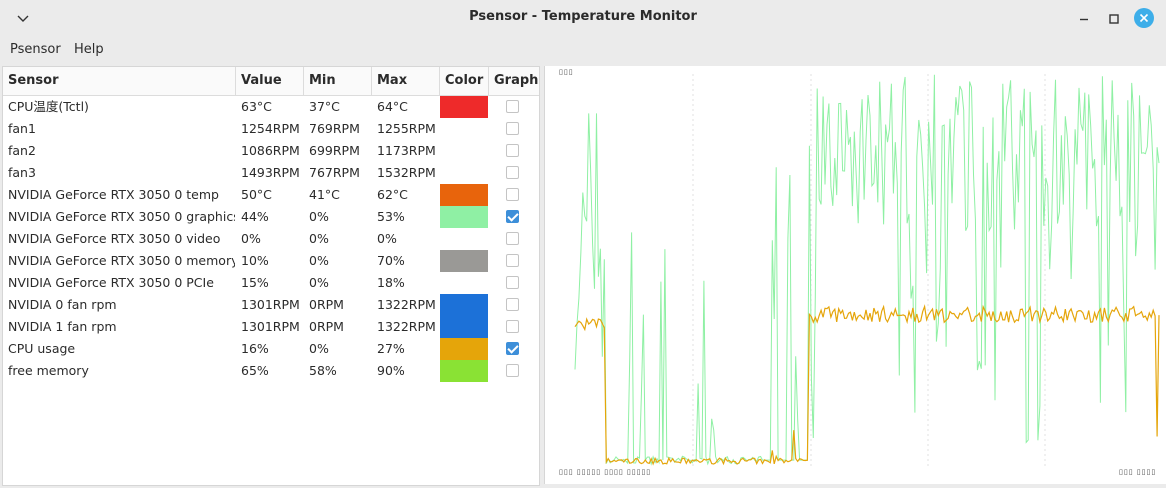 The image size is (1166, 488). Describe the element at coordinates (22, 172) in the screenshot. I see `sensor-name: fan3` at that location.